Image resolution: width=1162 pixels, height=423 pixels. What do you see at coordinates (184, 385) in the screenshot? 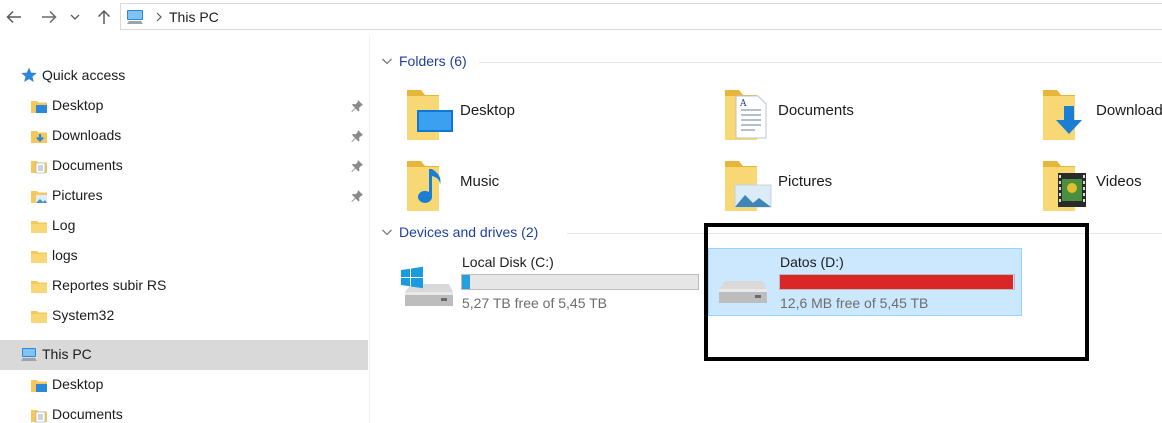
I see `sidebar-item-this-pc-desktop: Desktop` at bounding box center [184, 385].